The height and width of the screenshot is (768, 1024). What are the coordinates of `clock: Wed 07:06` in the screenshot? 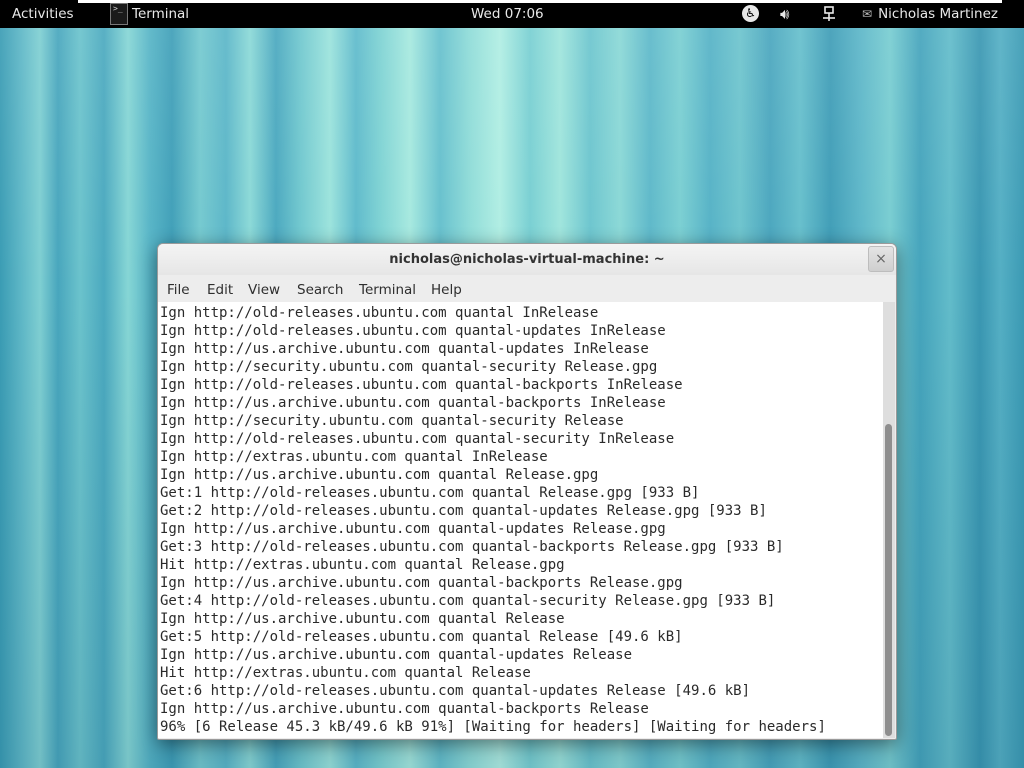 It's located at (507, 14).